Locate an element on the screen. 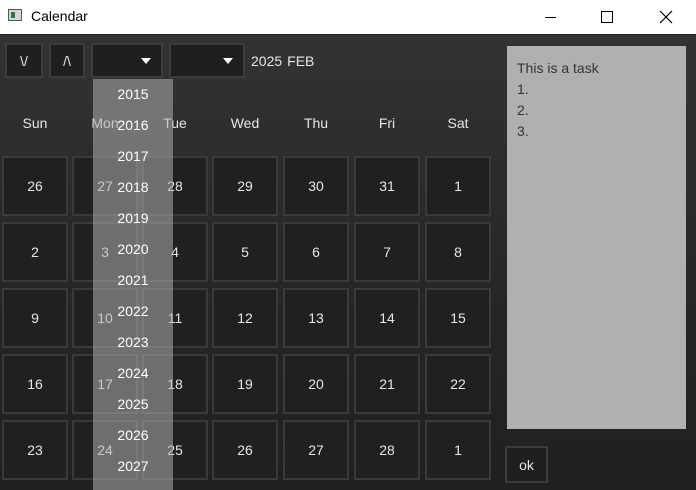 Image resolution: width=696 pixels, height=490 pixels. day-cell: 22 is located at coordinates (458, 384).